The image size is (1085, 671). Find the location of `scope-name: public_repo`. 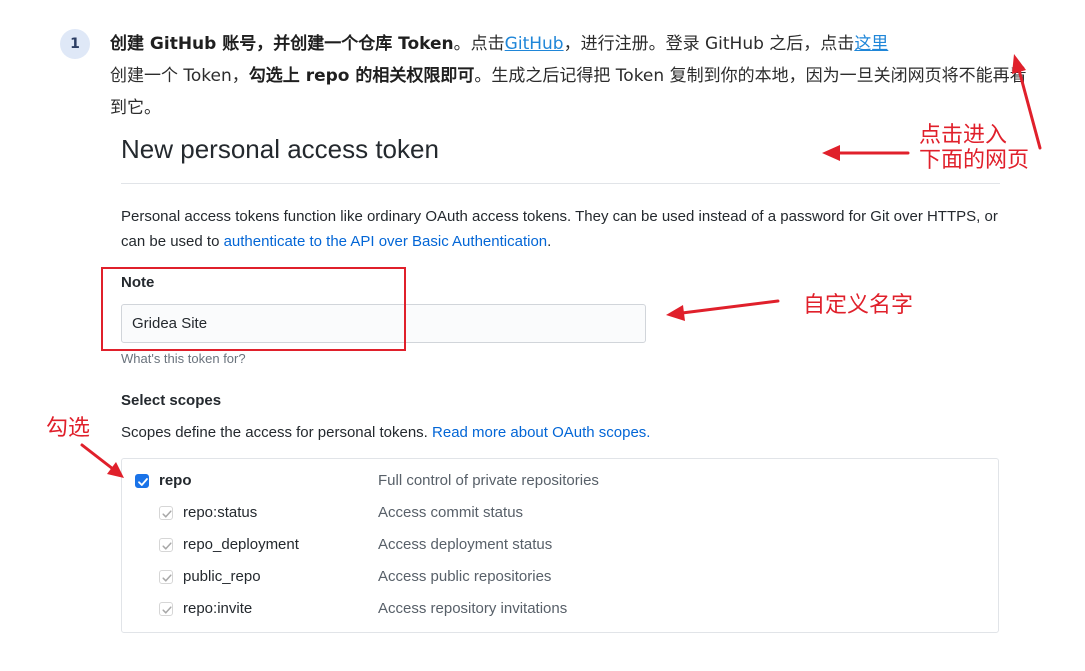

scope-name: public_repo is located at coordinates (222, 576).